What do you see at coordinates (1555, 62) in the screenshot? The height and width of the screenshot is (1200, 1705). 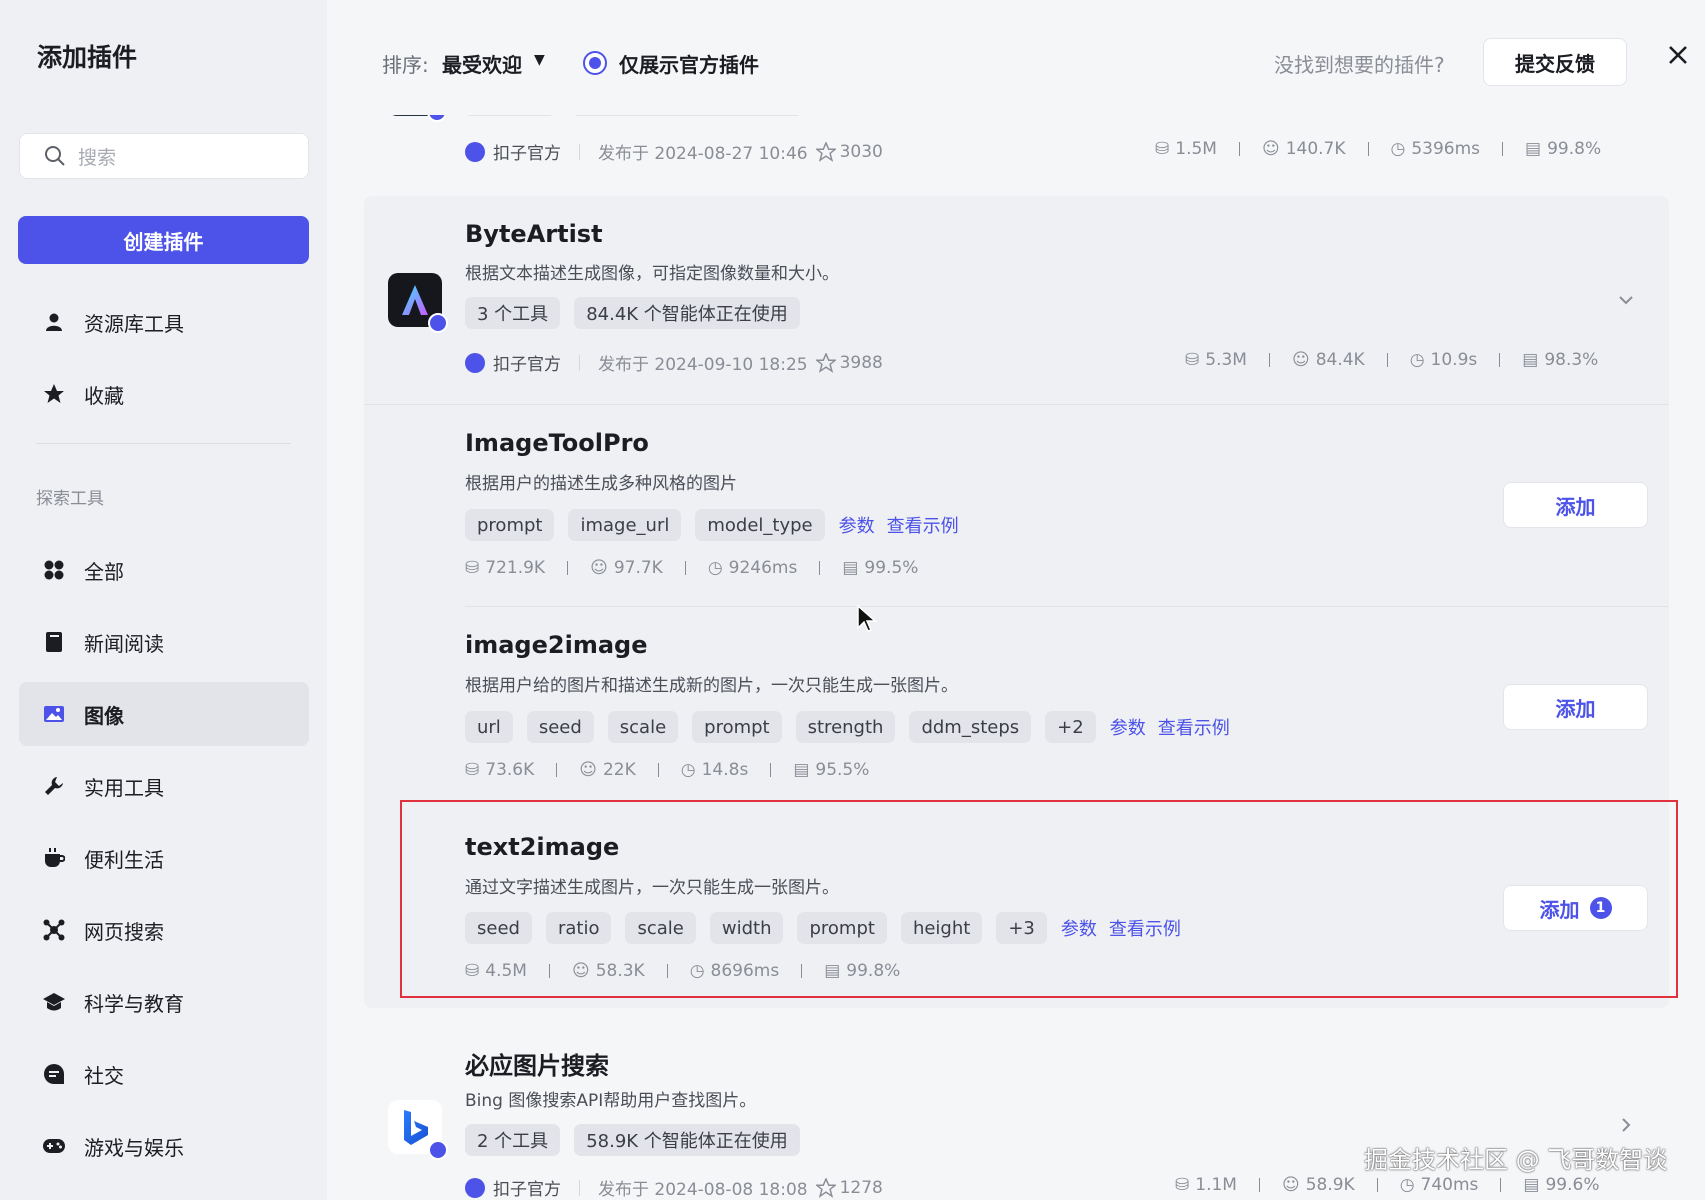 I see `submit-feedback-button: 提交反馈` at bounding box center [1555, 62].